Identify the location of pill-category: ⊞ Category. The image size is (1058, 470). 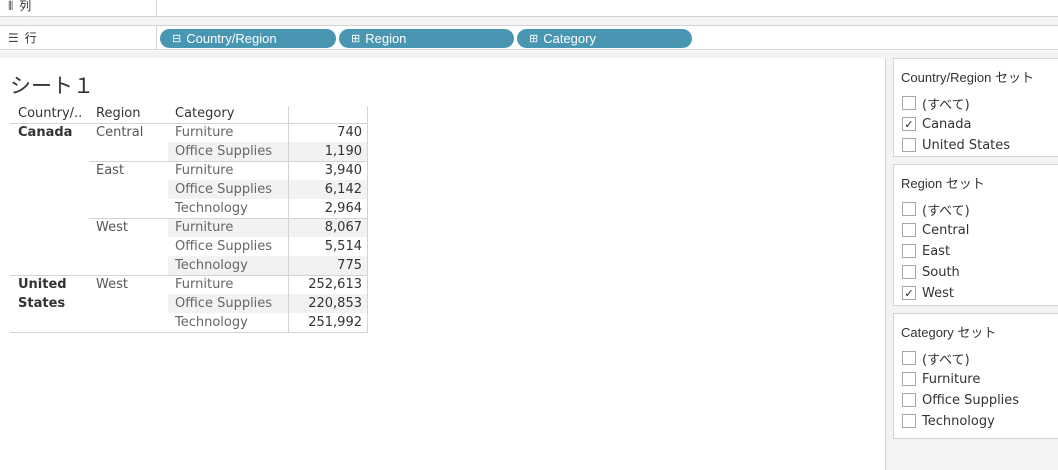
(604, 38).